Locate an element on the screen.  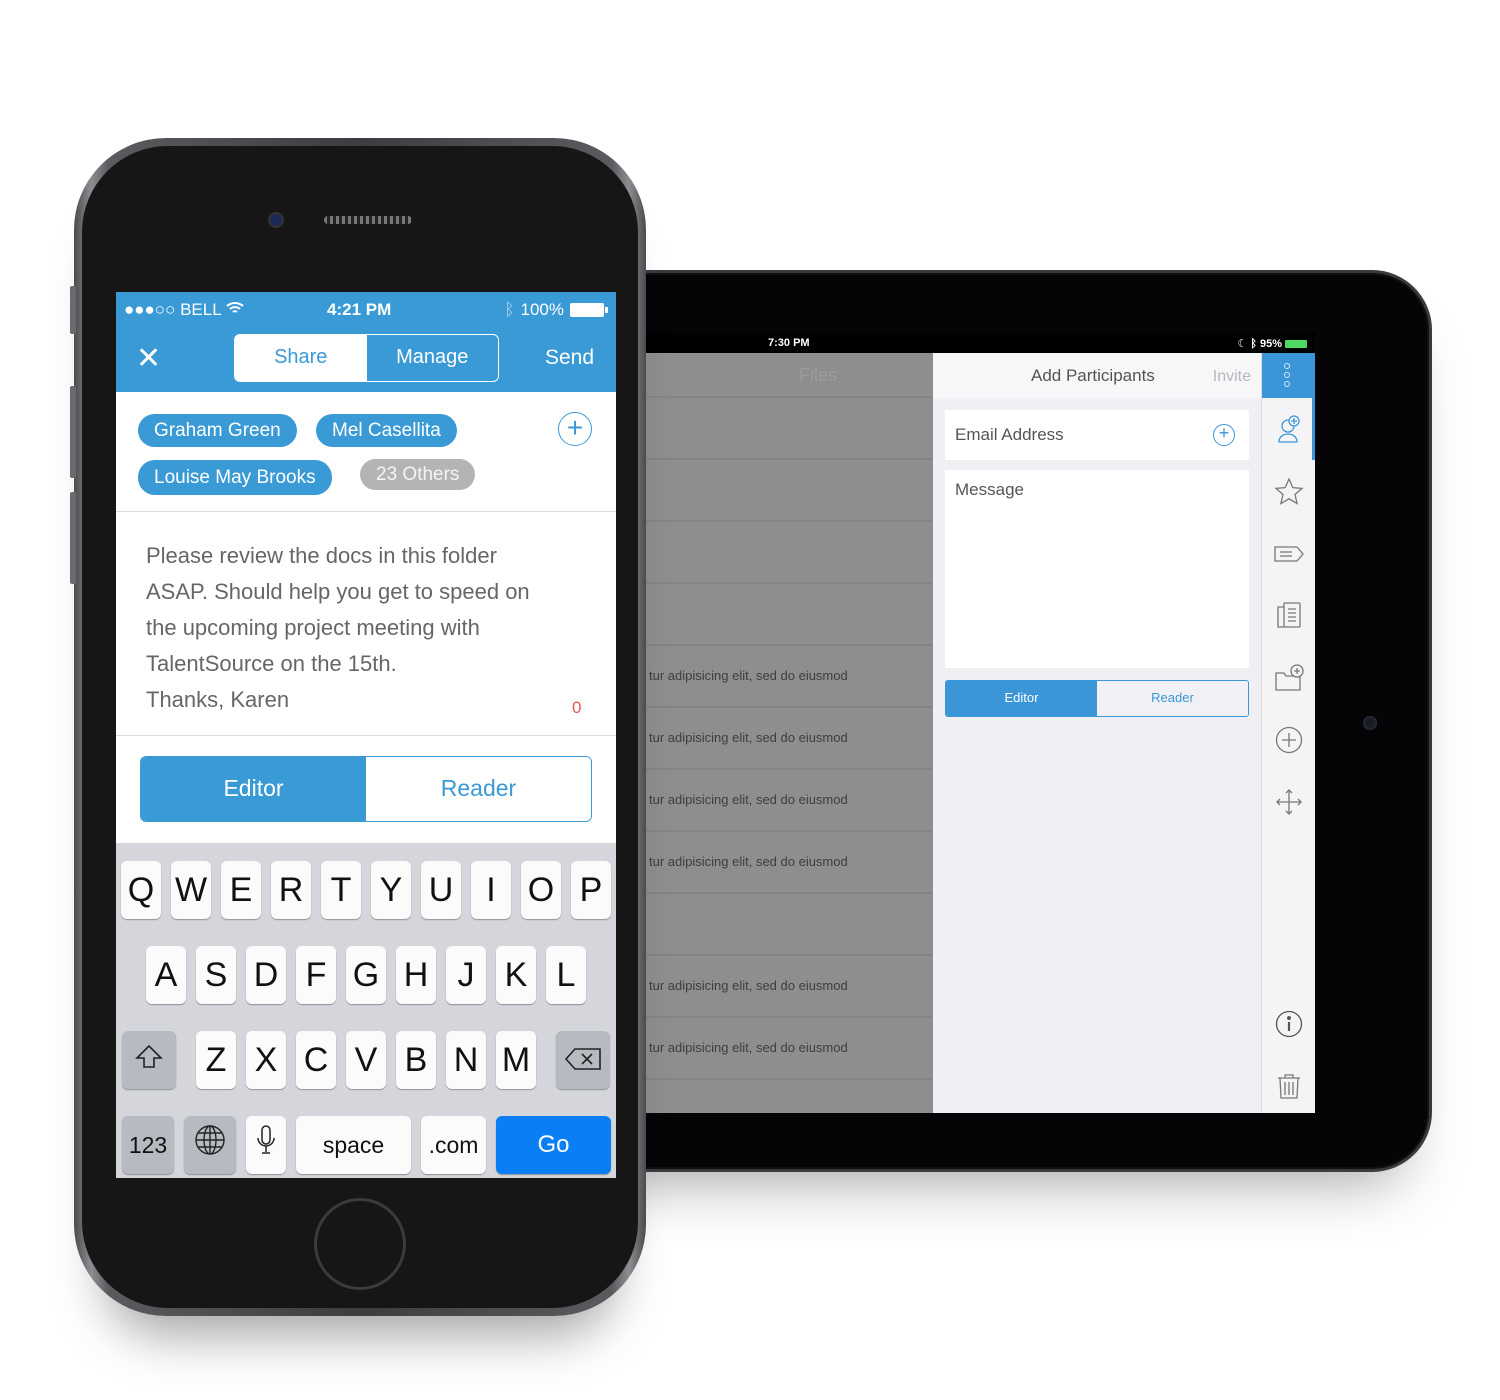
recipient-chip: Louise May Brooks is located at coordinates (235, 477).